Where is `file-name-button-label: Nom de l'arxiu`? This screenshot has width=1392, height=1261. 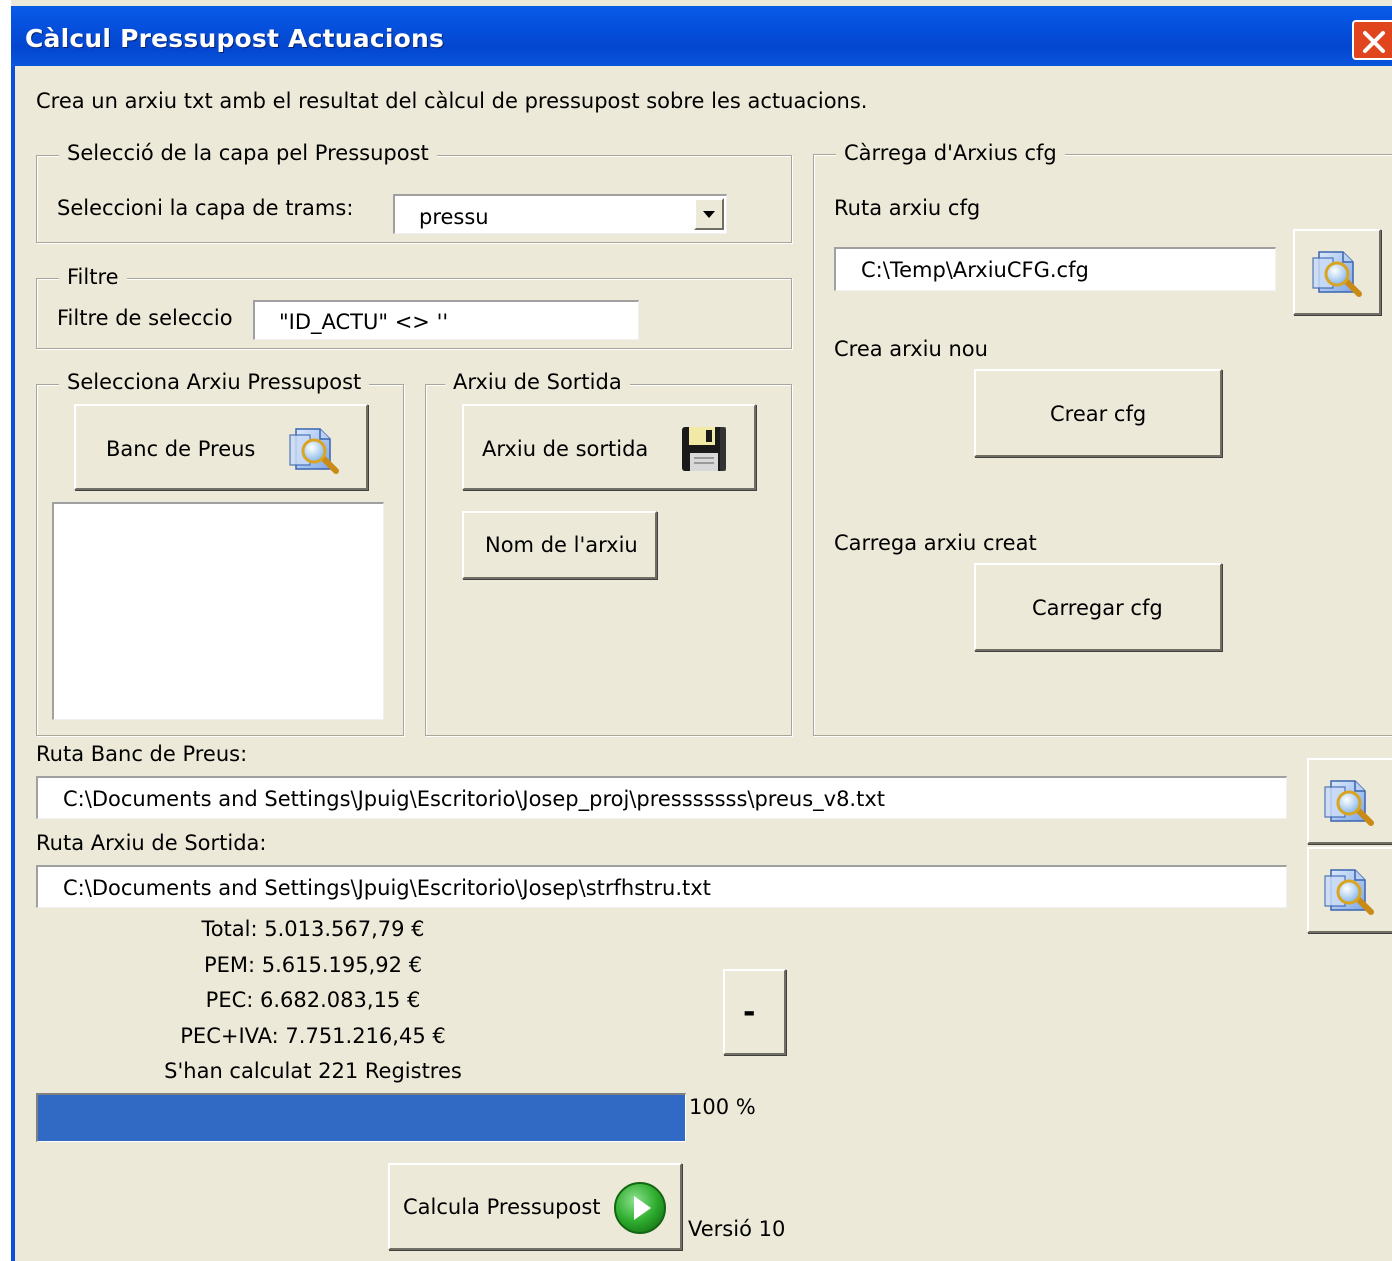 file-name-button-label: Nom de l'arxiu is located at coordinates (561, 545).